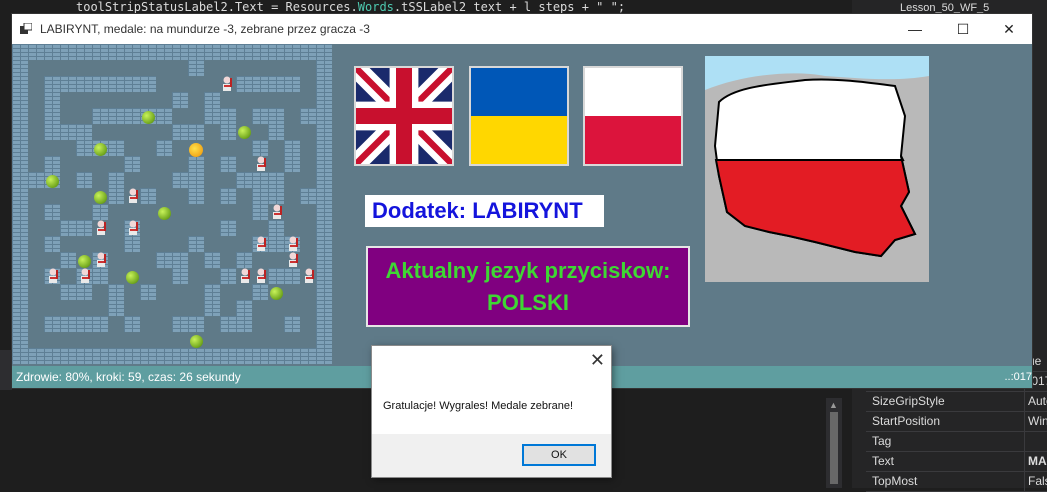 The width and height of the screenshot is (1047, 492). I want to click on property-row: TextMAZ, so click(956, 462).